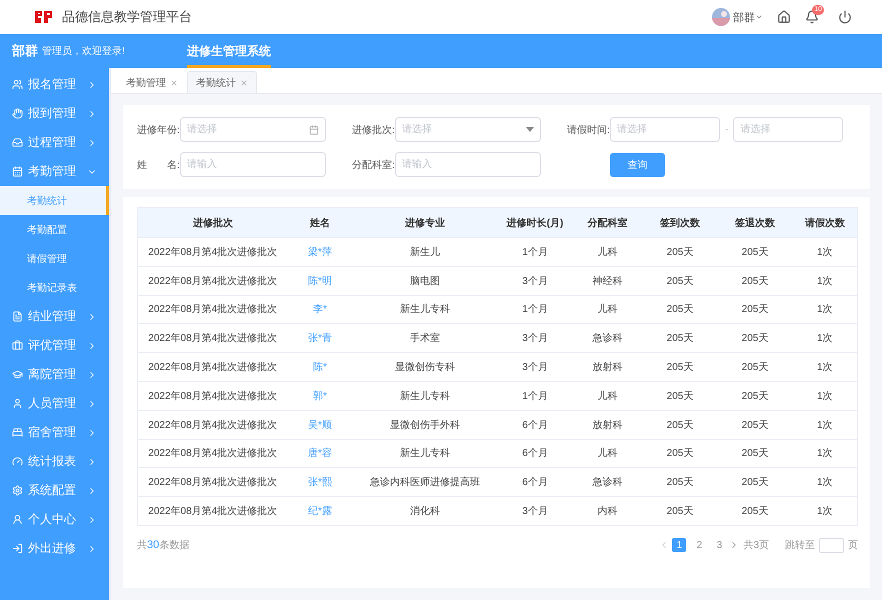 Image resolution: width=882 pixels, height=600 pixels. What do you see at coordinates (425, 367) in the screenshot?
I see `table-cell: 显微创伤专科` at bounding box center [425, 367].